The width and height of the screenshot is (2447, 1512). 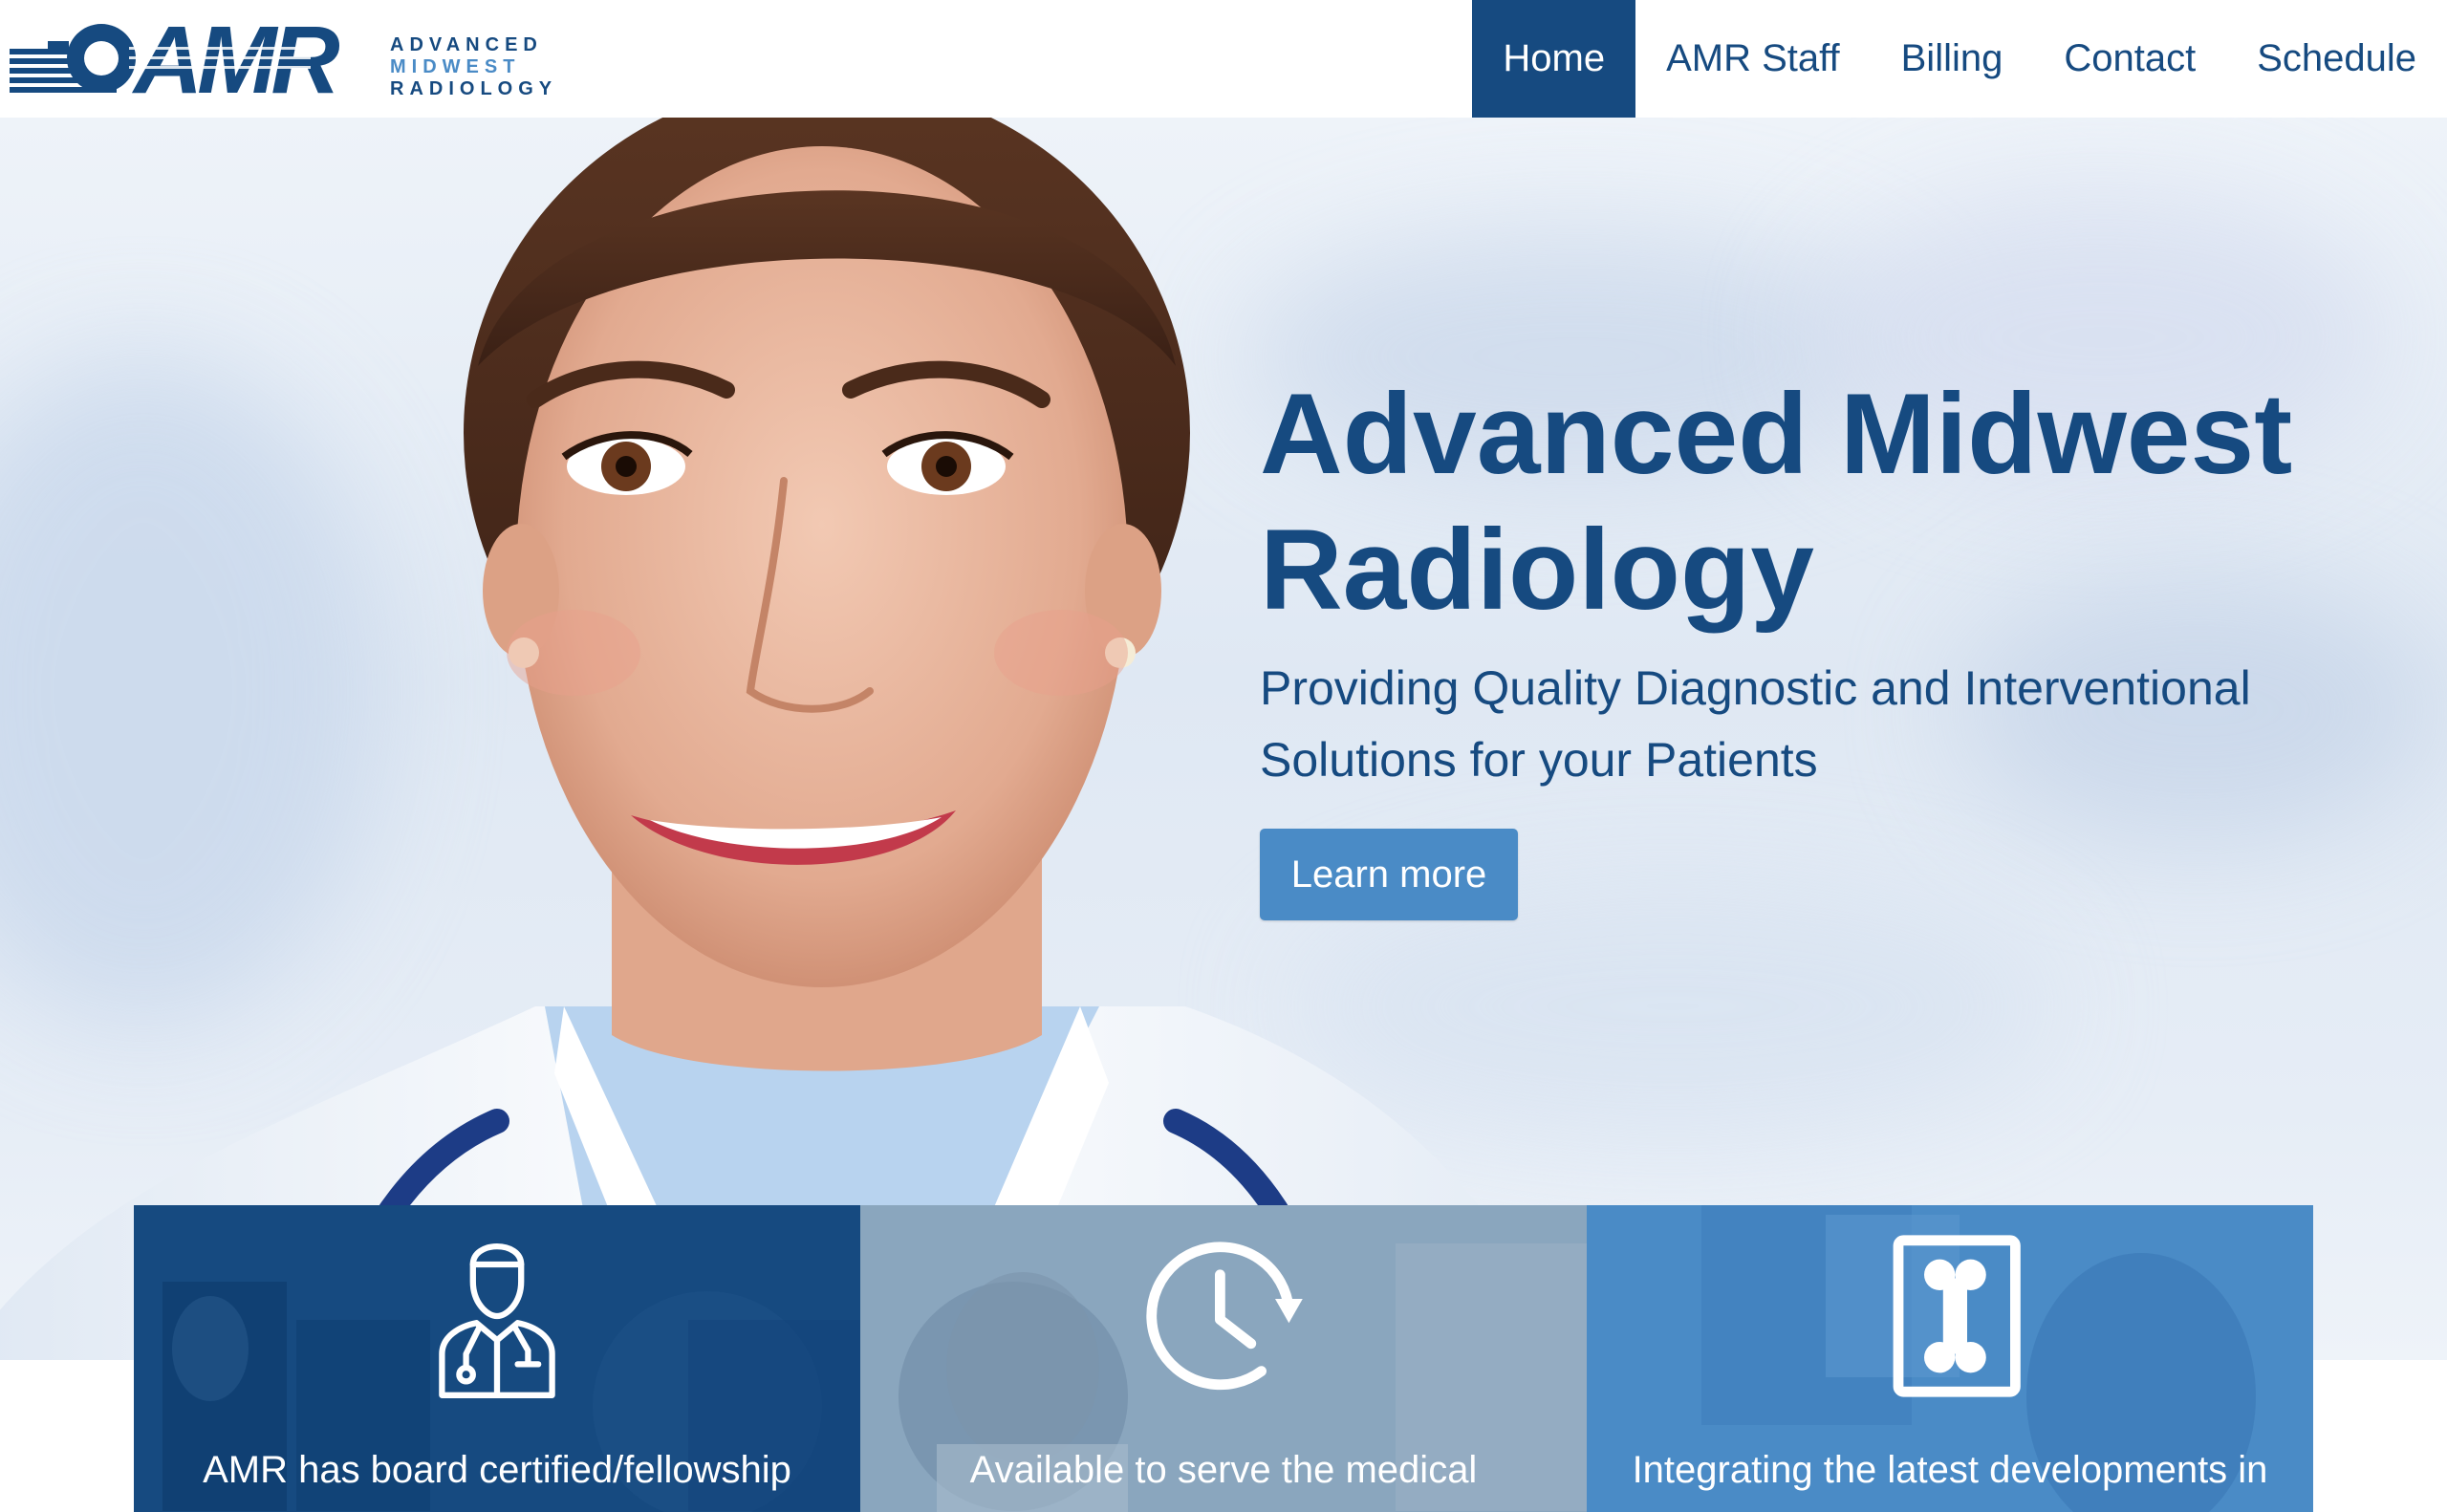 I want to click on feature-card-board-certified: AMR has board certified/fellowship, so click(x=497, y=1358).